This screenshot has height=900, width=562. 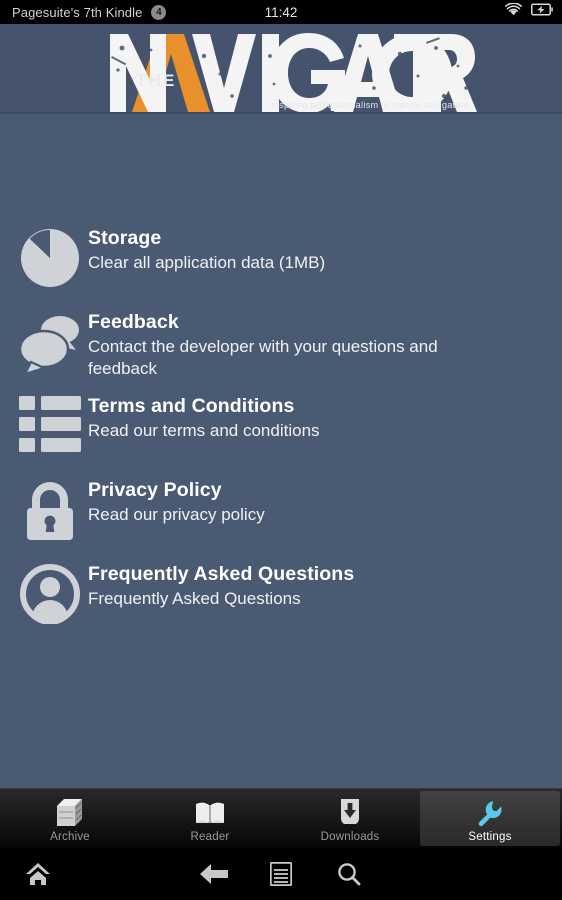 I want to click on setting-item-storage: Storage Clear all application data (1MB), so click(x=281, y=262).